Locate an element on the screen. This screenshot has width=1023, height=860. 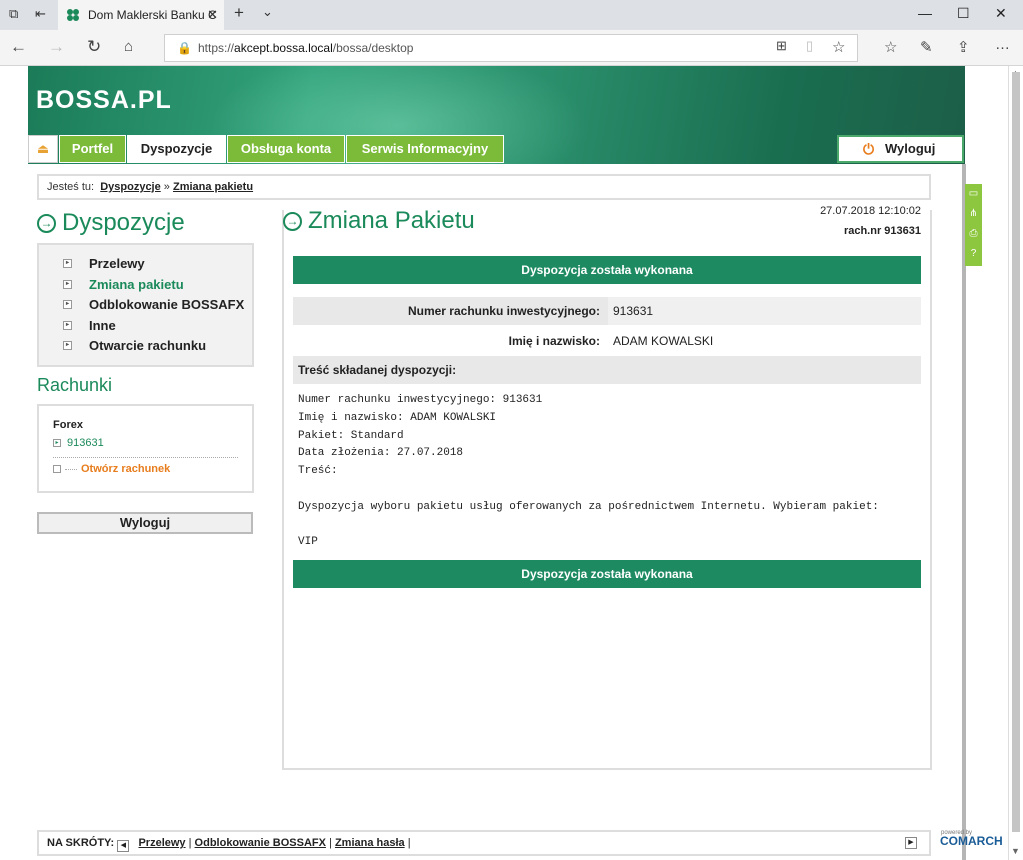
print-icon: ⎙ is located at coordinates (973, 234).